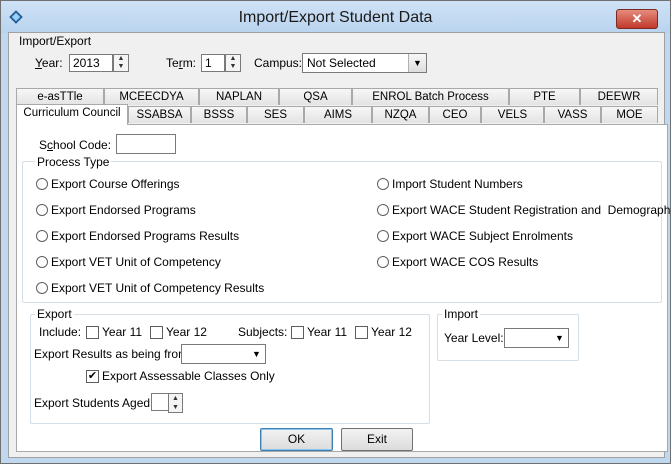  Describe the element at coordinates (91, 63) in the screenshot. I see `year-input: 2013` at that location.